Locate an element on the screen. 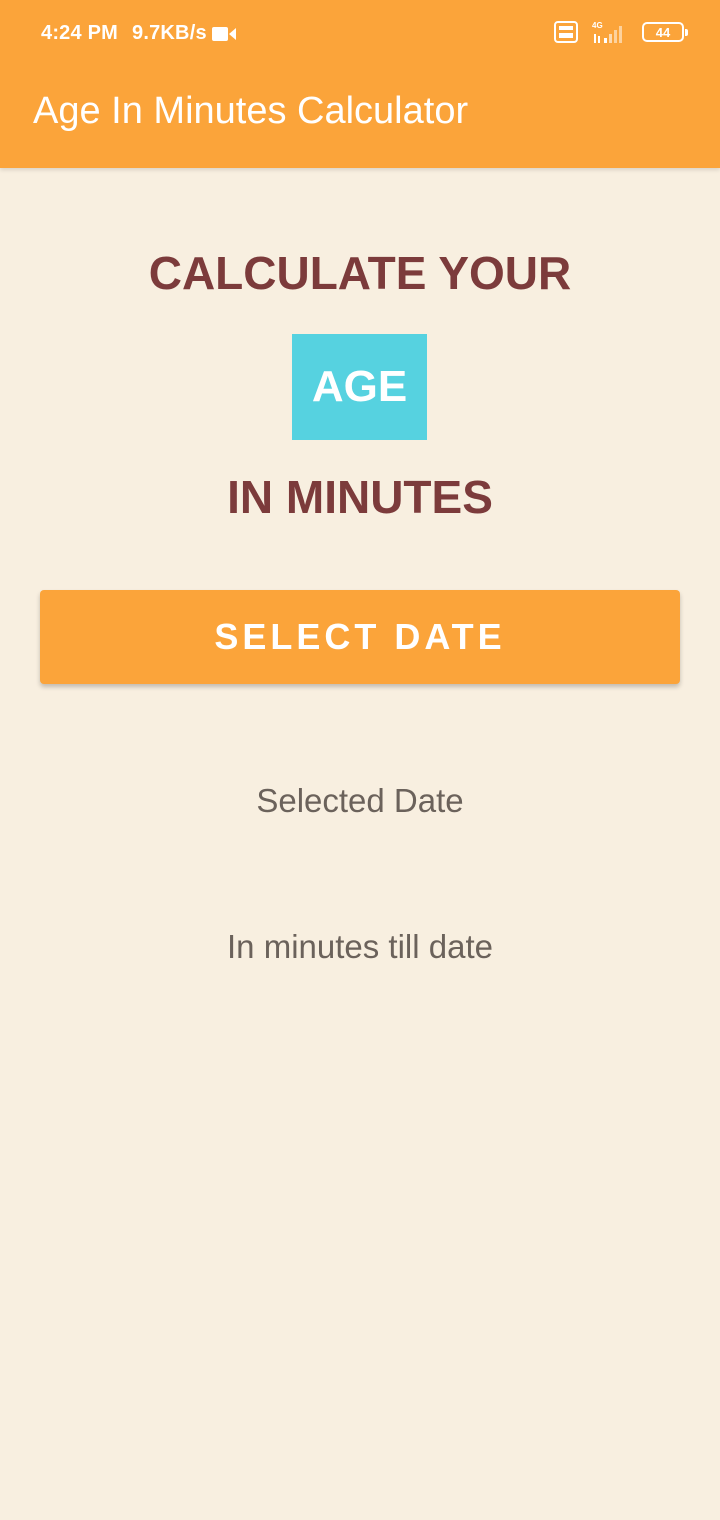 The width and height of the screenshot is (720, 1520). minutes-till-date-text: In minutes till date is located at coordinates (360, 946).